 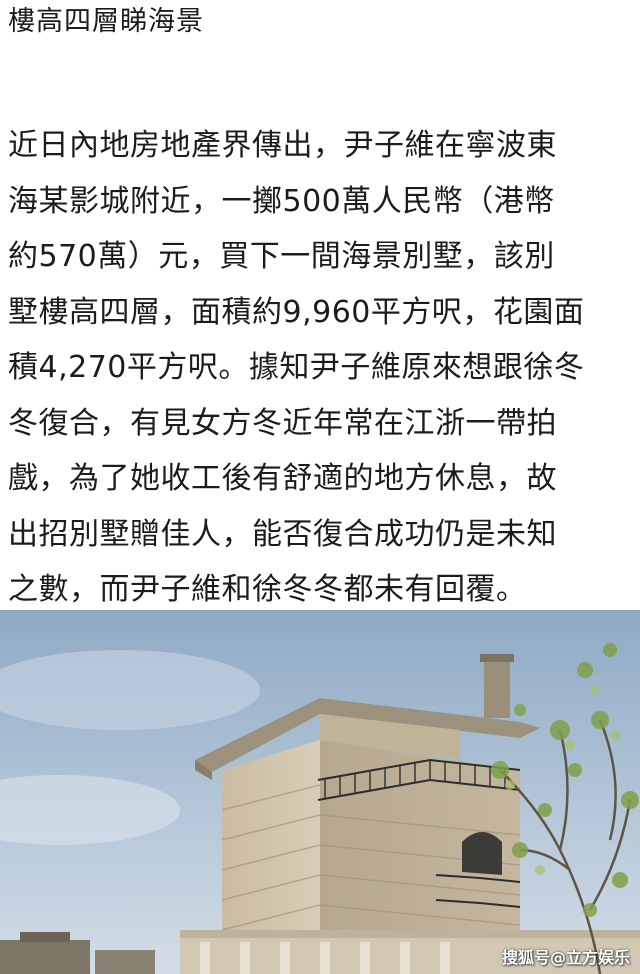 I want to click on article-line: 近日內地房地產界傳出，尹子維在寧波東, so click(x=282, y=145).